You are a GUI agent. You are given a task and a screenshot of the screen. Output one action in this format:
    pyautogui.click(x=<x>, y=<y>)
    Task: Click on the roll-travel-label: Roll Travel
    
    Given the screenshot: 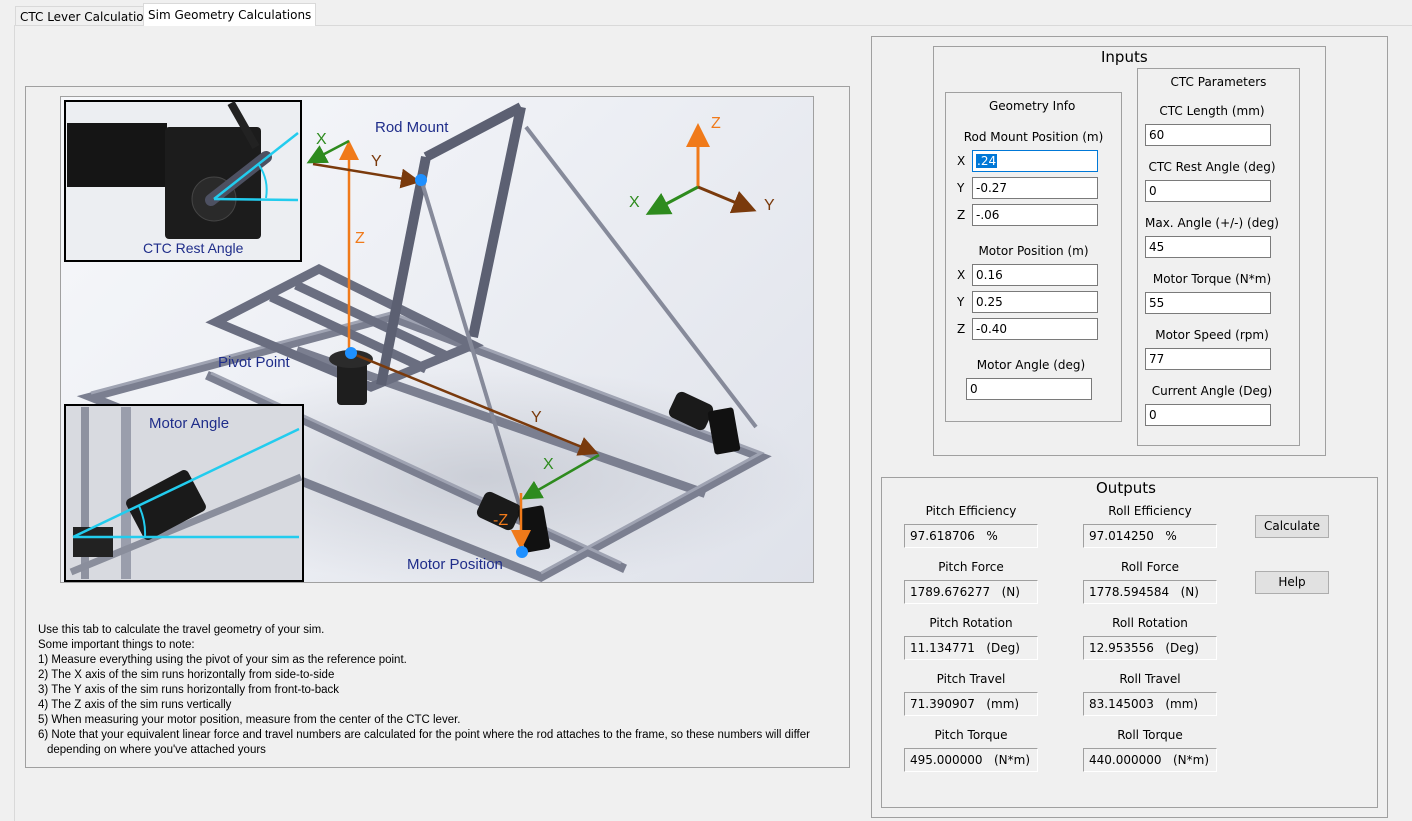 What is the action you would take?
    pyautogui.click(x=1150, y=679)
    